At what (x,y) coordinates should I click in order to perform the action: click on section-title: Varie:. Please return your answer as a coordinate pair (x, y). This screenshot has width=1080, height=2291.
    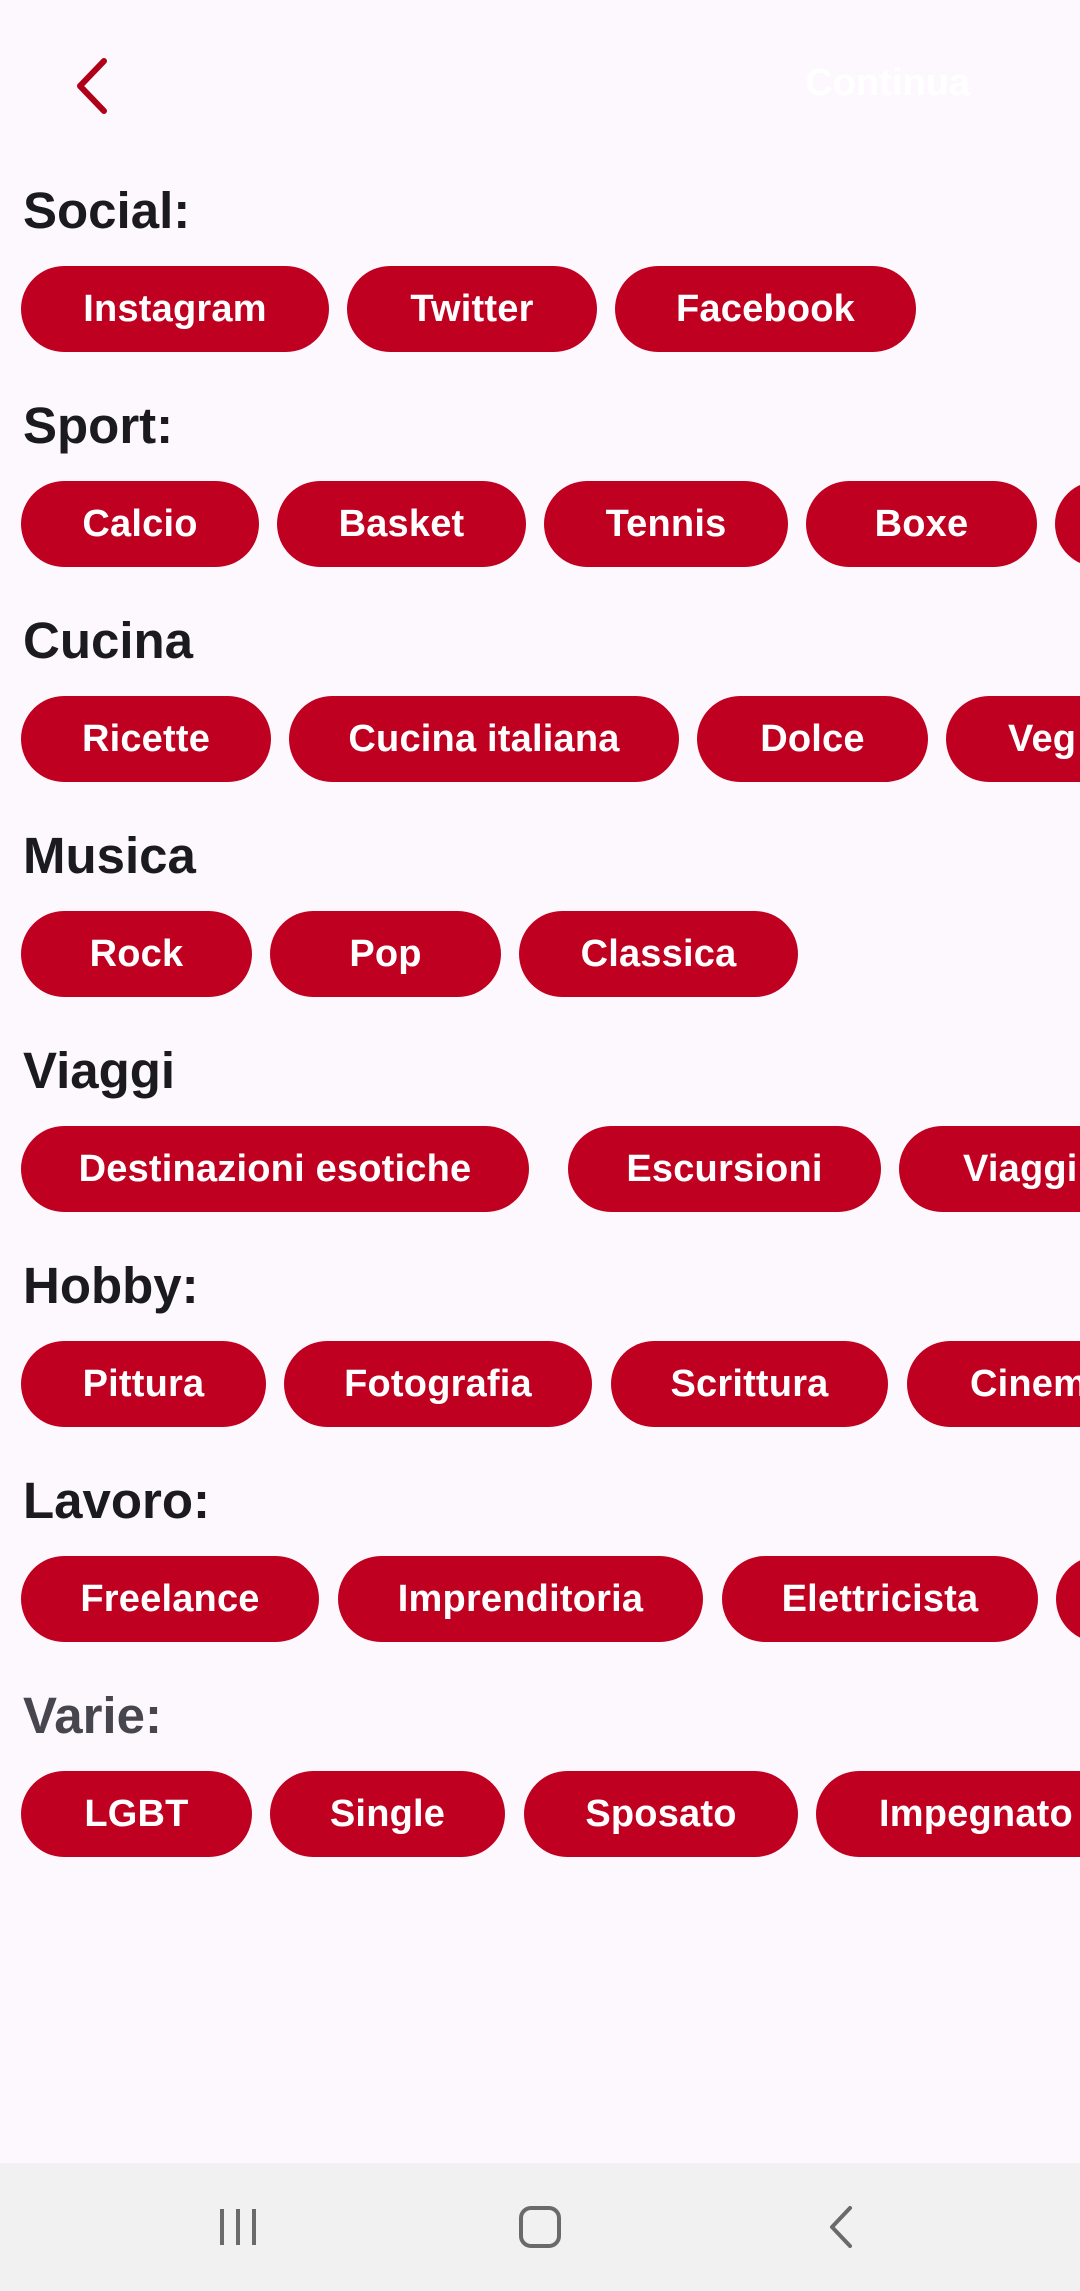
    Looking at the image, I should click on (92, 1715).